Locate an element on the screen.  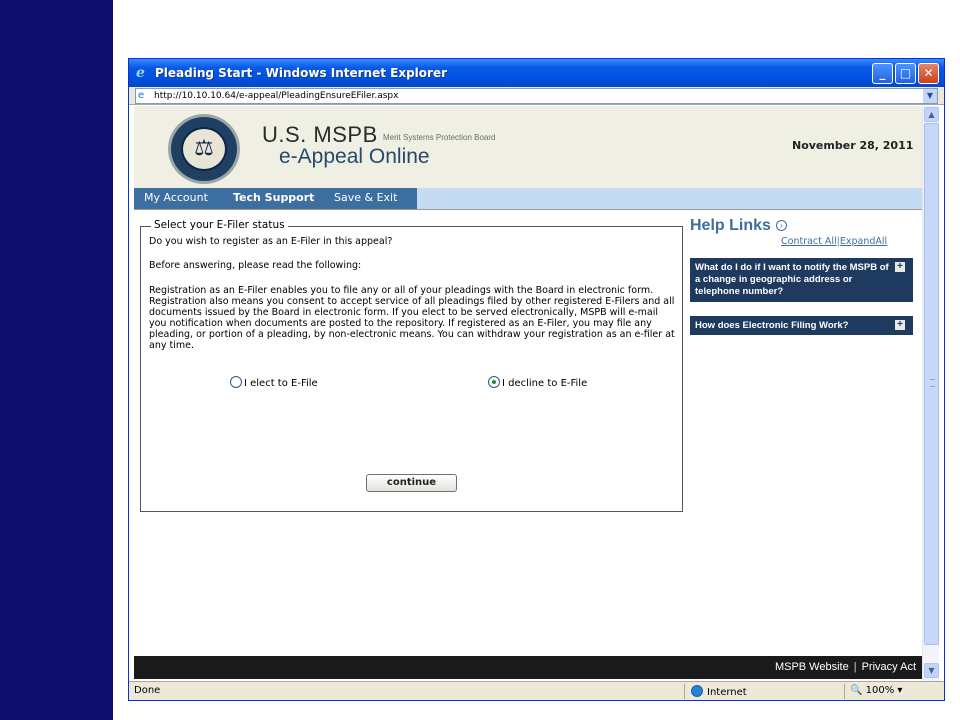
scroll-thumb is located at coordinates (931, 384).